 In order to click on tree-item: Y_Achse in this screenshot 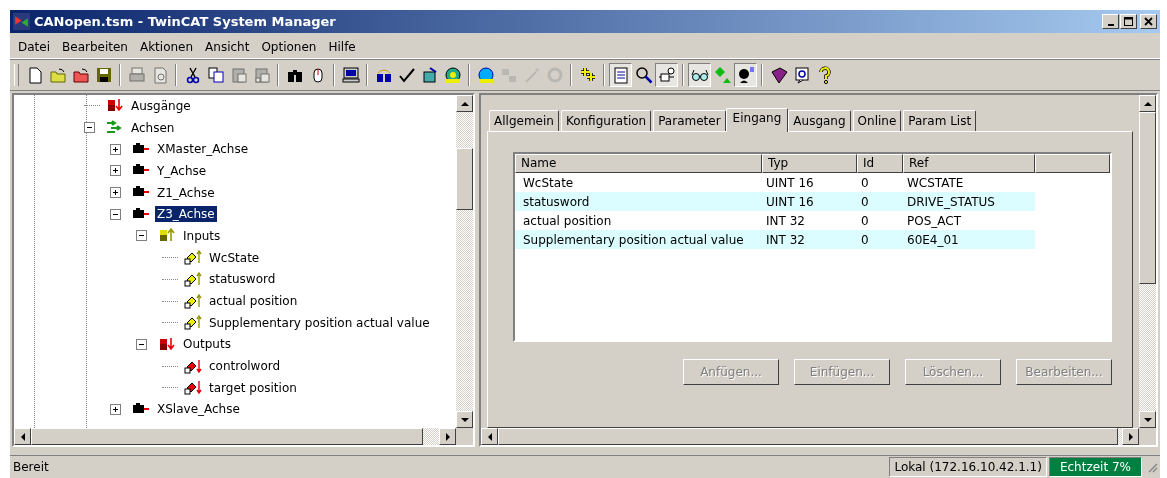, I will do `click(182, 170)`.